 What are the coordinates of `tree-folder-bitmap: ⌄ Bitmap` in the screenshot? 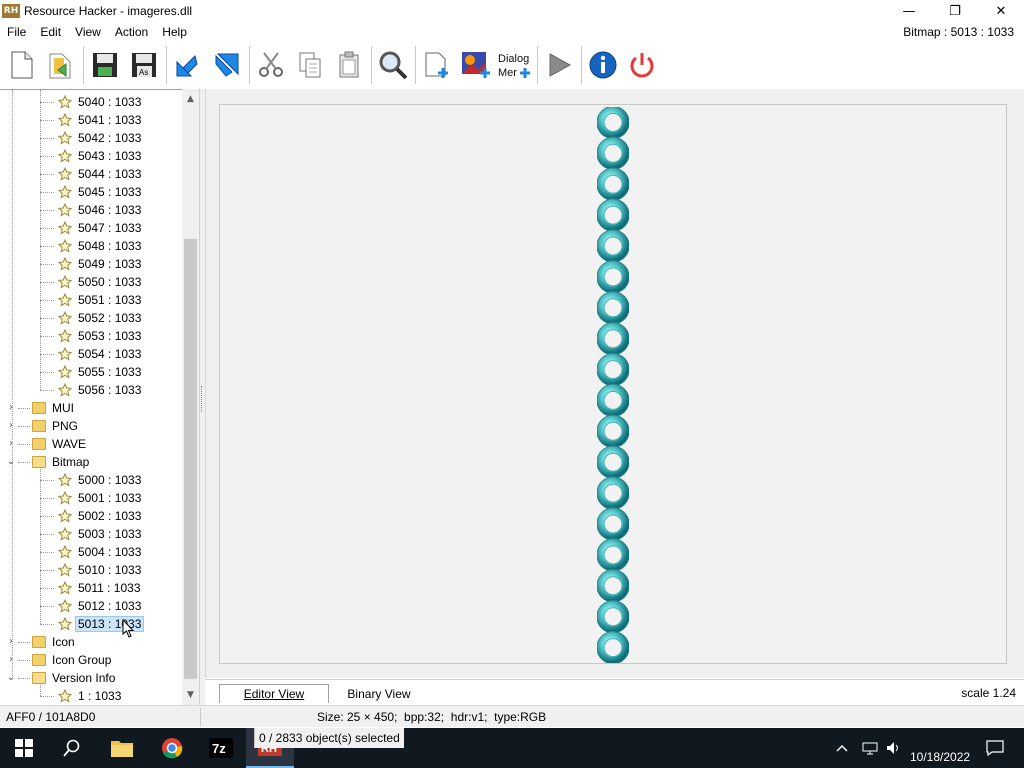 It's located at (91, 462).